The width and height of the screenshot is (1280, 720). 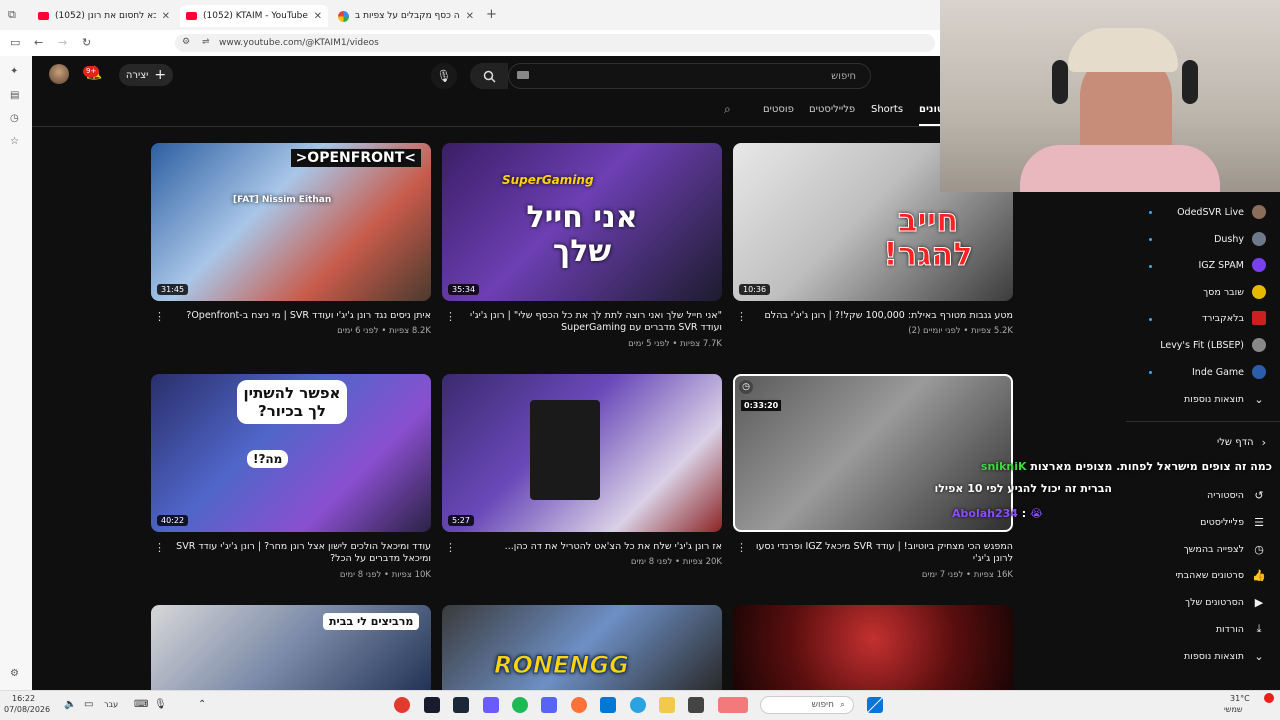 I want to click on headphones, so click(x=1060, y=82).